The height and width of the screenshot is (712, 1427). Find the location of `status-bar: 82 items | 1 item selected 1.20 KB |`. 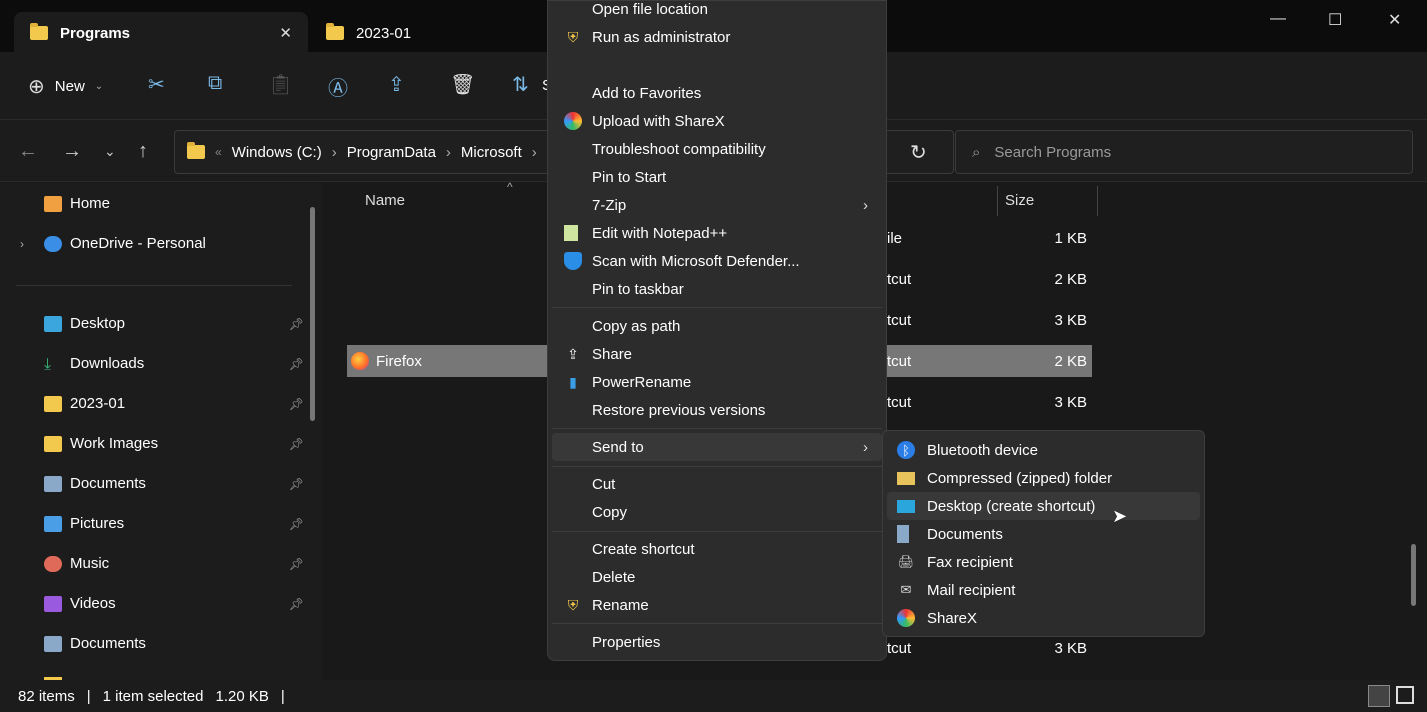

status-bar: 82 items | 1 item selected 1.20 KB | is located at coordinates (713, 696).